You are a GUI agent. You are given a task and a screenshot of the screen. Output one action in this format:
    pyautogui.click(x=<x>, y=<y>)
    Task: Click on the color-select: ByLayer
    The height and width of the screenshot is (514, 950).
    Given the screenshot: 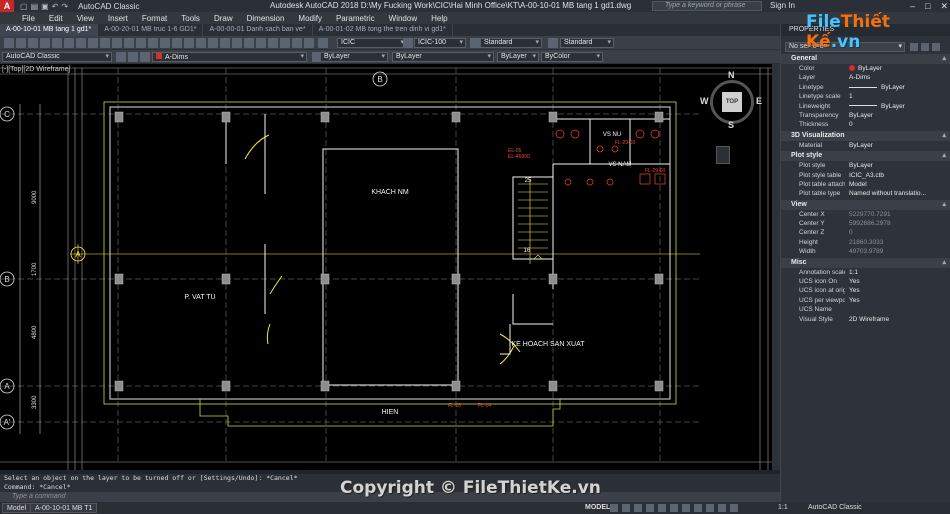 What is the action you would take?
    pyautogui.click(x=354, y=57)
    